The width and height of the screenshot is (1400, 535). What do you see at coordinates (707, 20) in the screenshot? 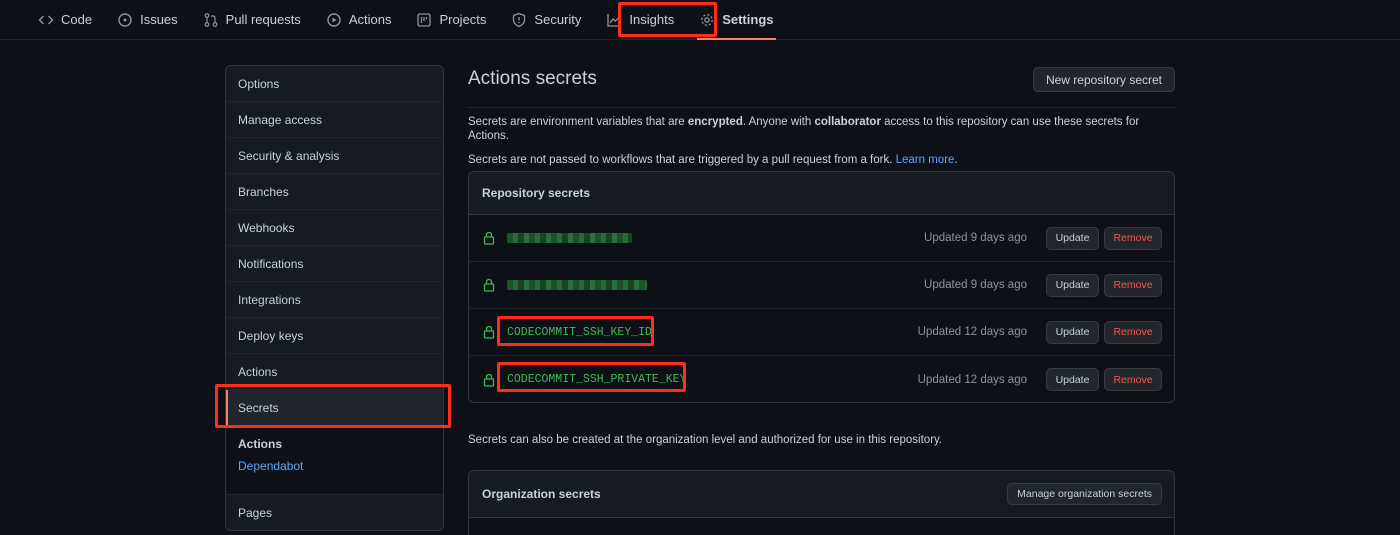
I see `gear-icon` at bounding box center [707, 20].